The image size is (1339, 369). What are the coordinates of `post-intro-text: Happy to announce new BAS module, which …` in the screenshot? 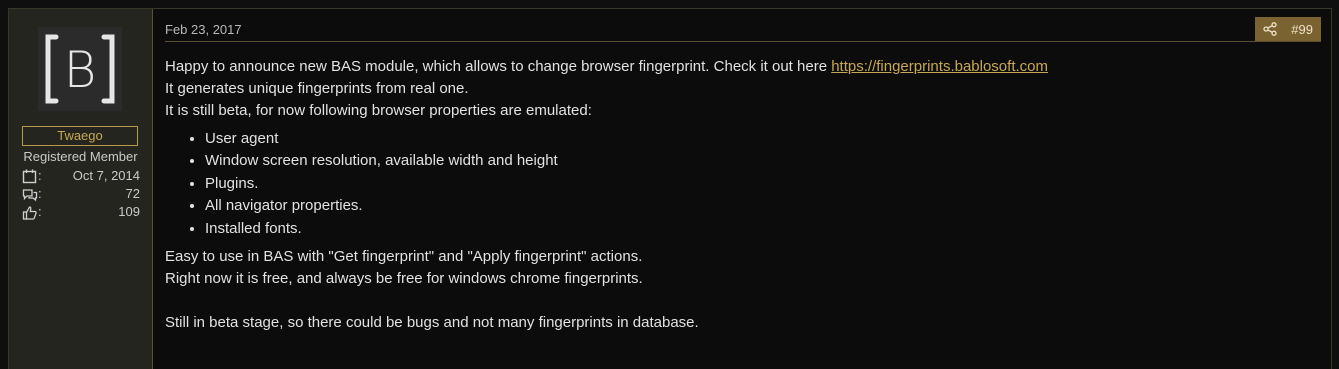 It's located at (498, 66).